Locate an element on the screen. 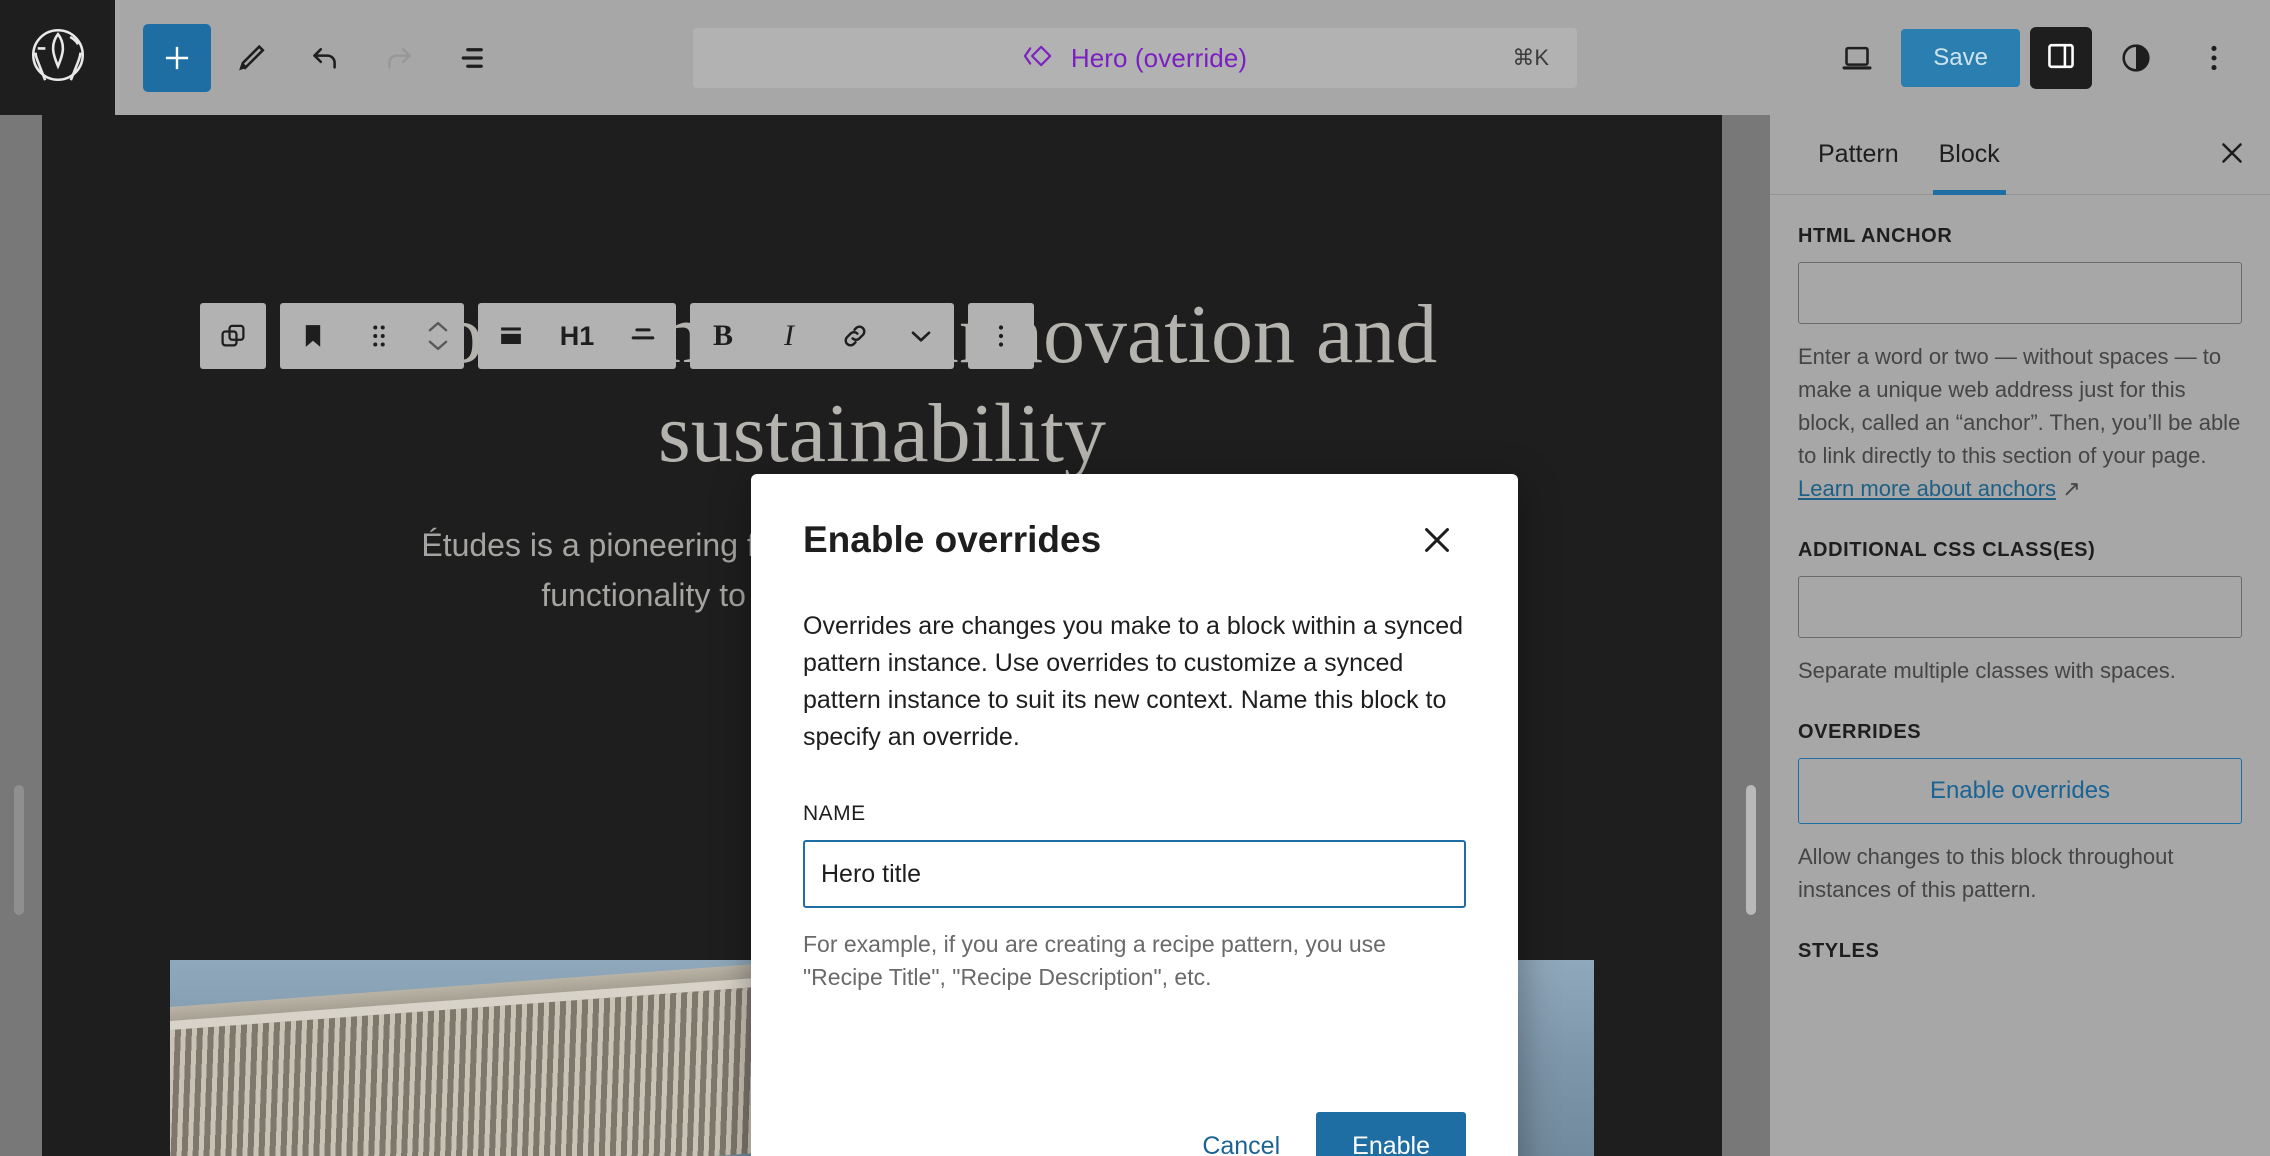 This screenshot has height=1156, width=2270. redo-icon is located at coordinates (399, 58).